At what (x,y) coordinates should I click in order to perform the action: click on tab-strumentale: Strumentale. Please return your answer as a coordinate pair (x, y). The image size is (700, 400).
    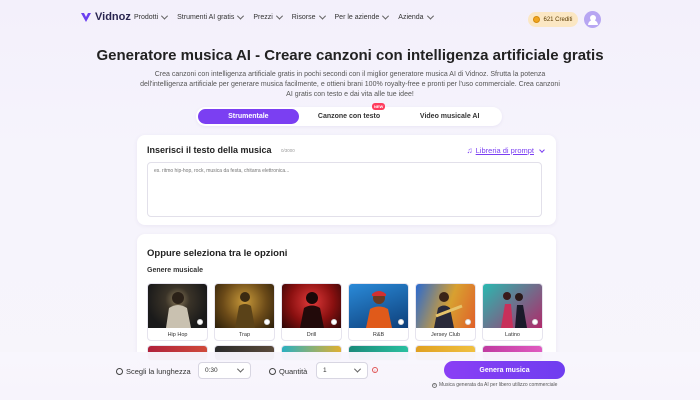
    Looking at the image, I should click on (248, 116).